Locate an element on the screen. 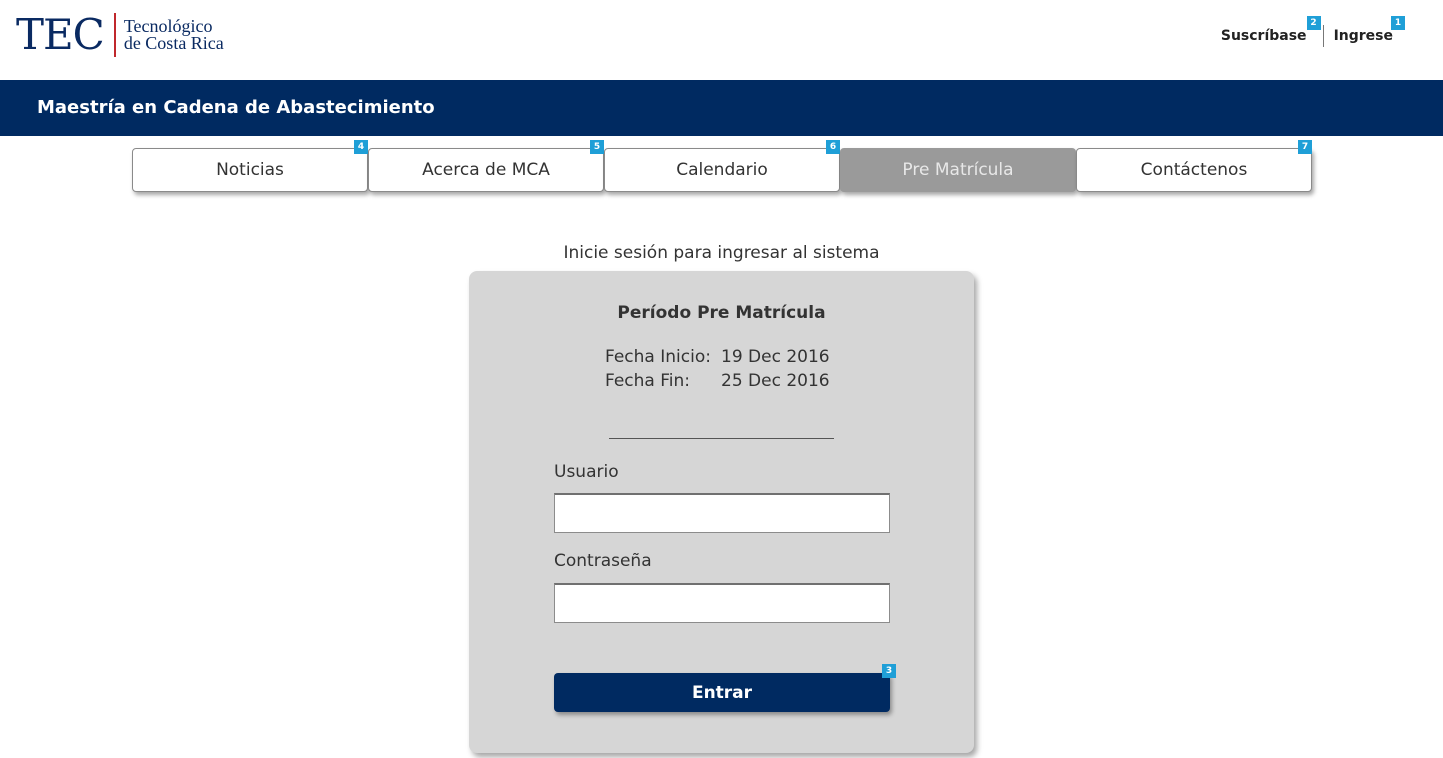  login-intro: Inicie sesión para ingresar al sistema is located at coordinates (721, 253).